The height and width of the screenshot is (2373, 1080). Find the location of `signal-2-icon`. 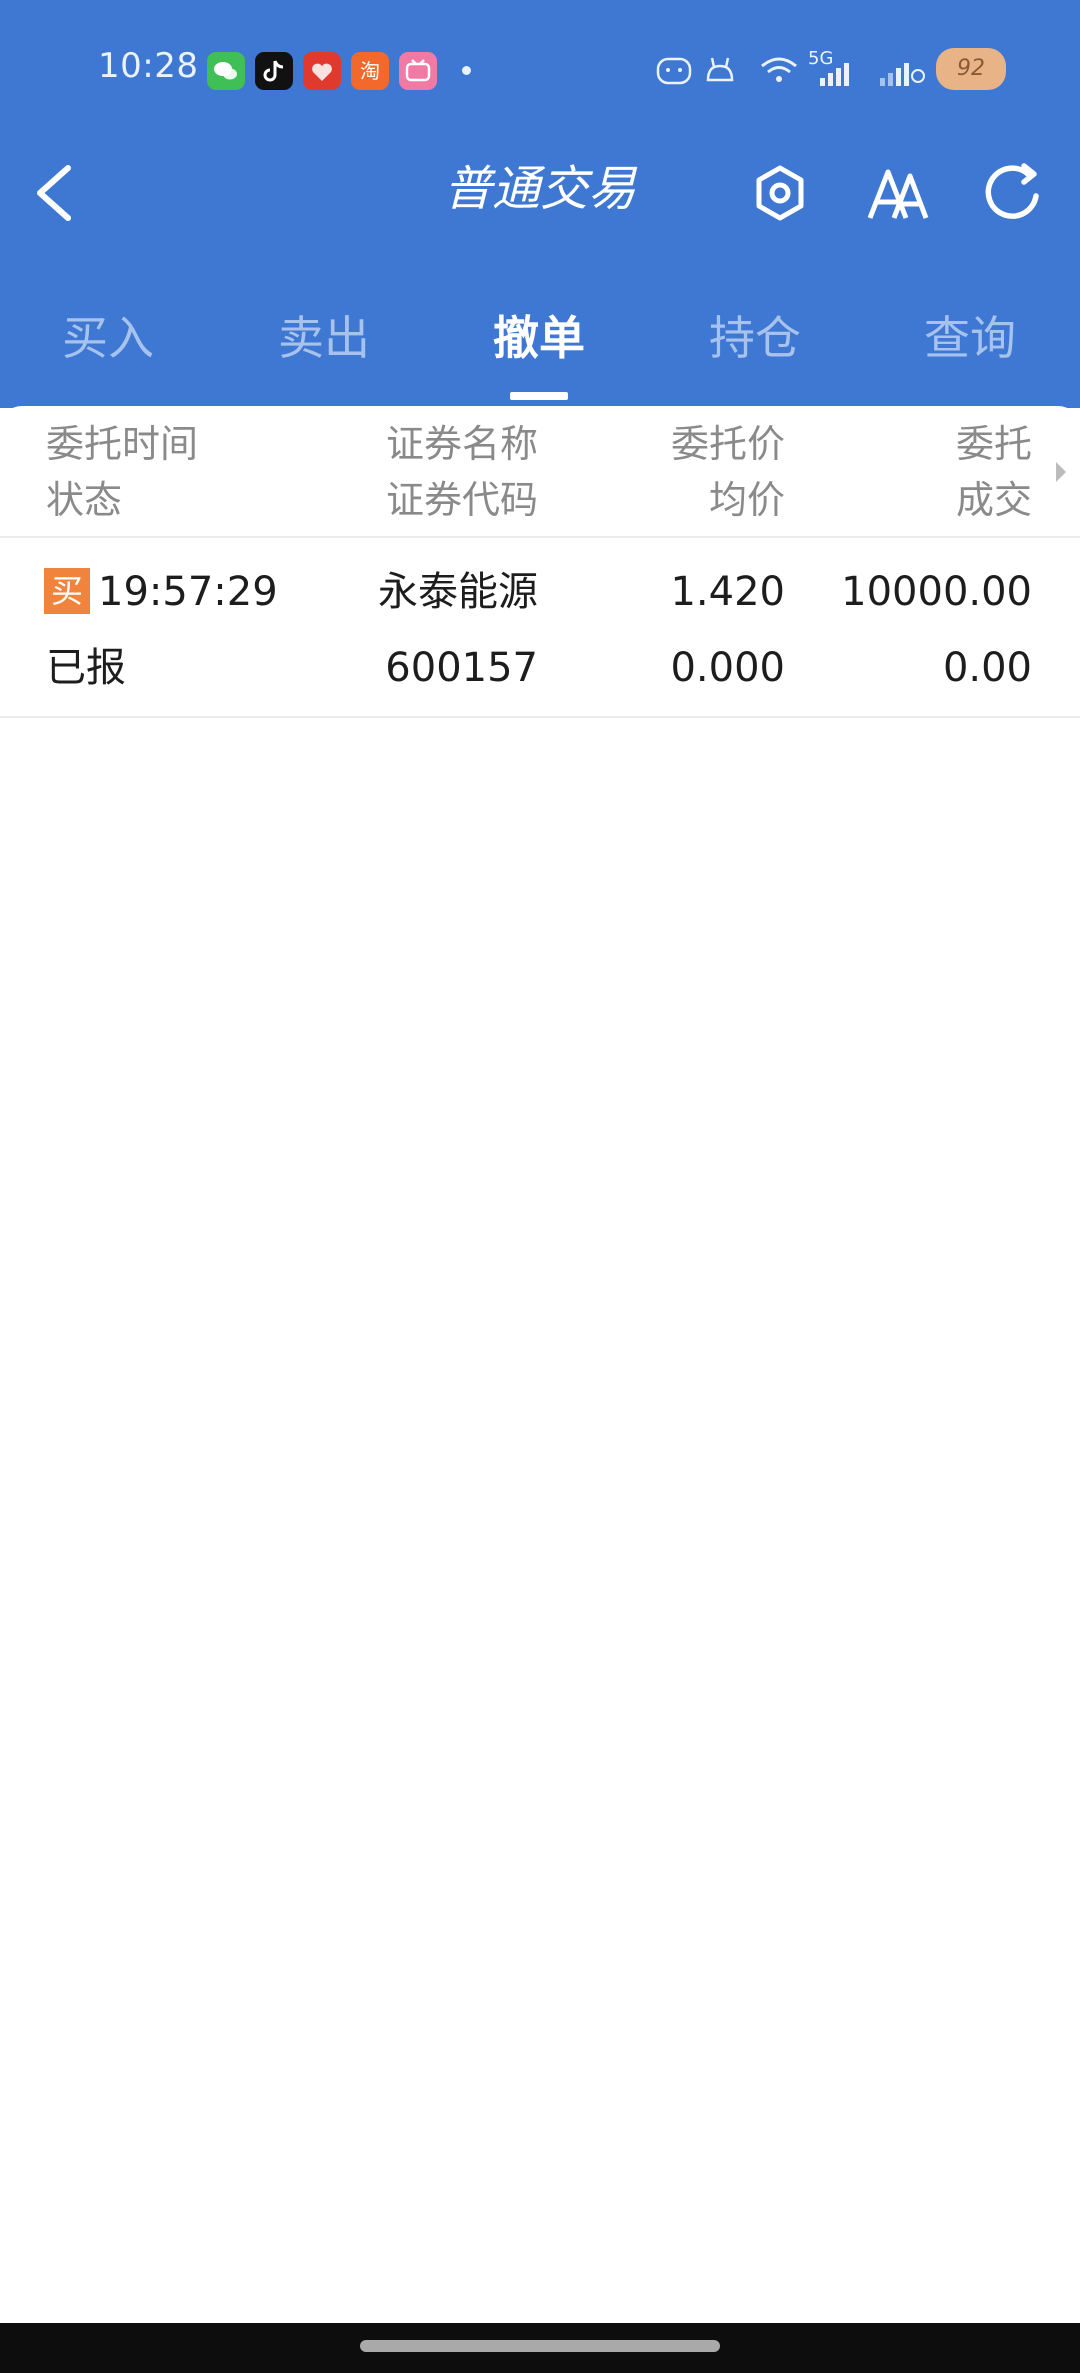

signal-2-icon is located at coordinates (902, 70).